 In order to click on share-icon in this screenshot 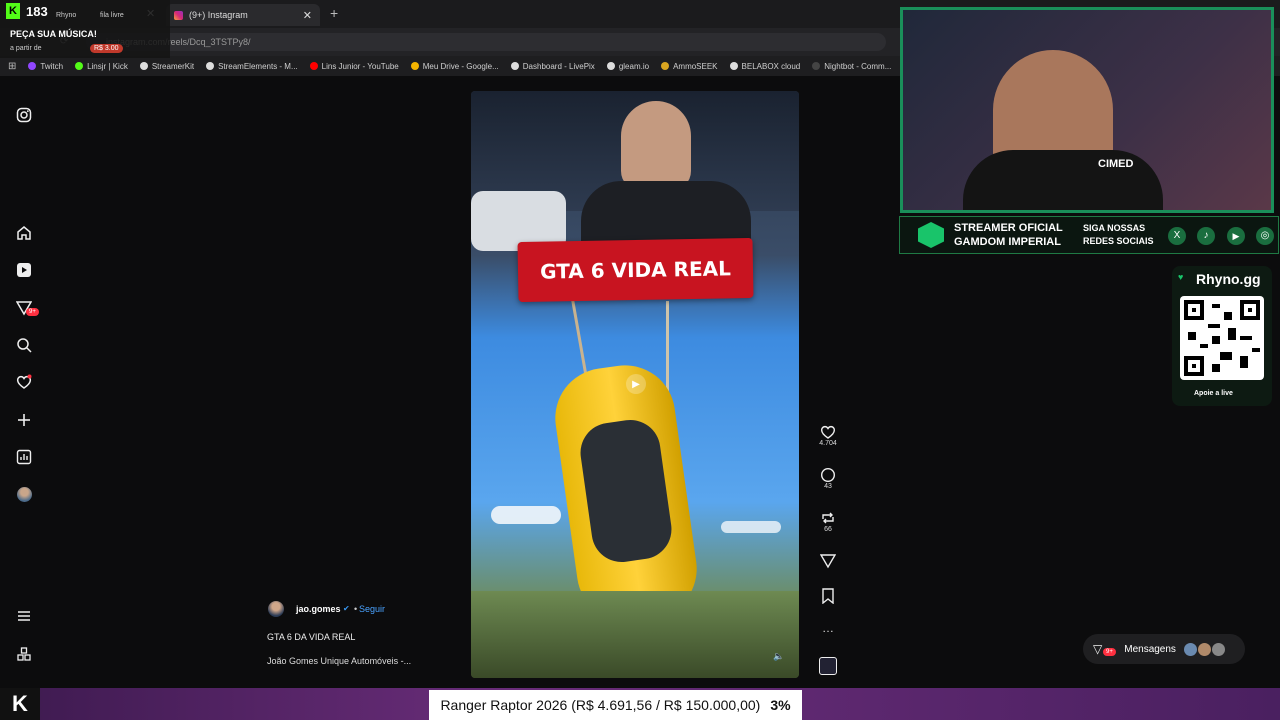, I will do `click(828, 561)`.